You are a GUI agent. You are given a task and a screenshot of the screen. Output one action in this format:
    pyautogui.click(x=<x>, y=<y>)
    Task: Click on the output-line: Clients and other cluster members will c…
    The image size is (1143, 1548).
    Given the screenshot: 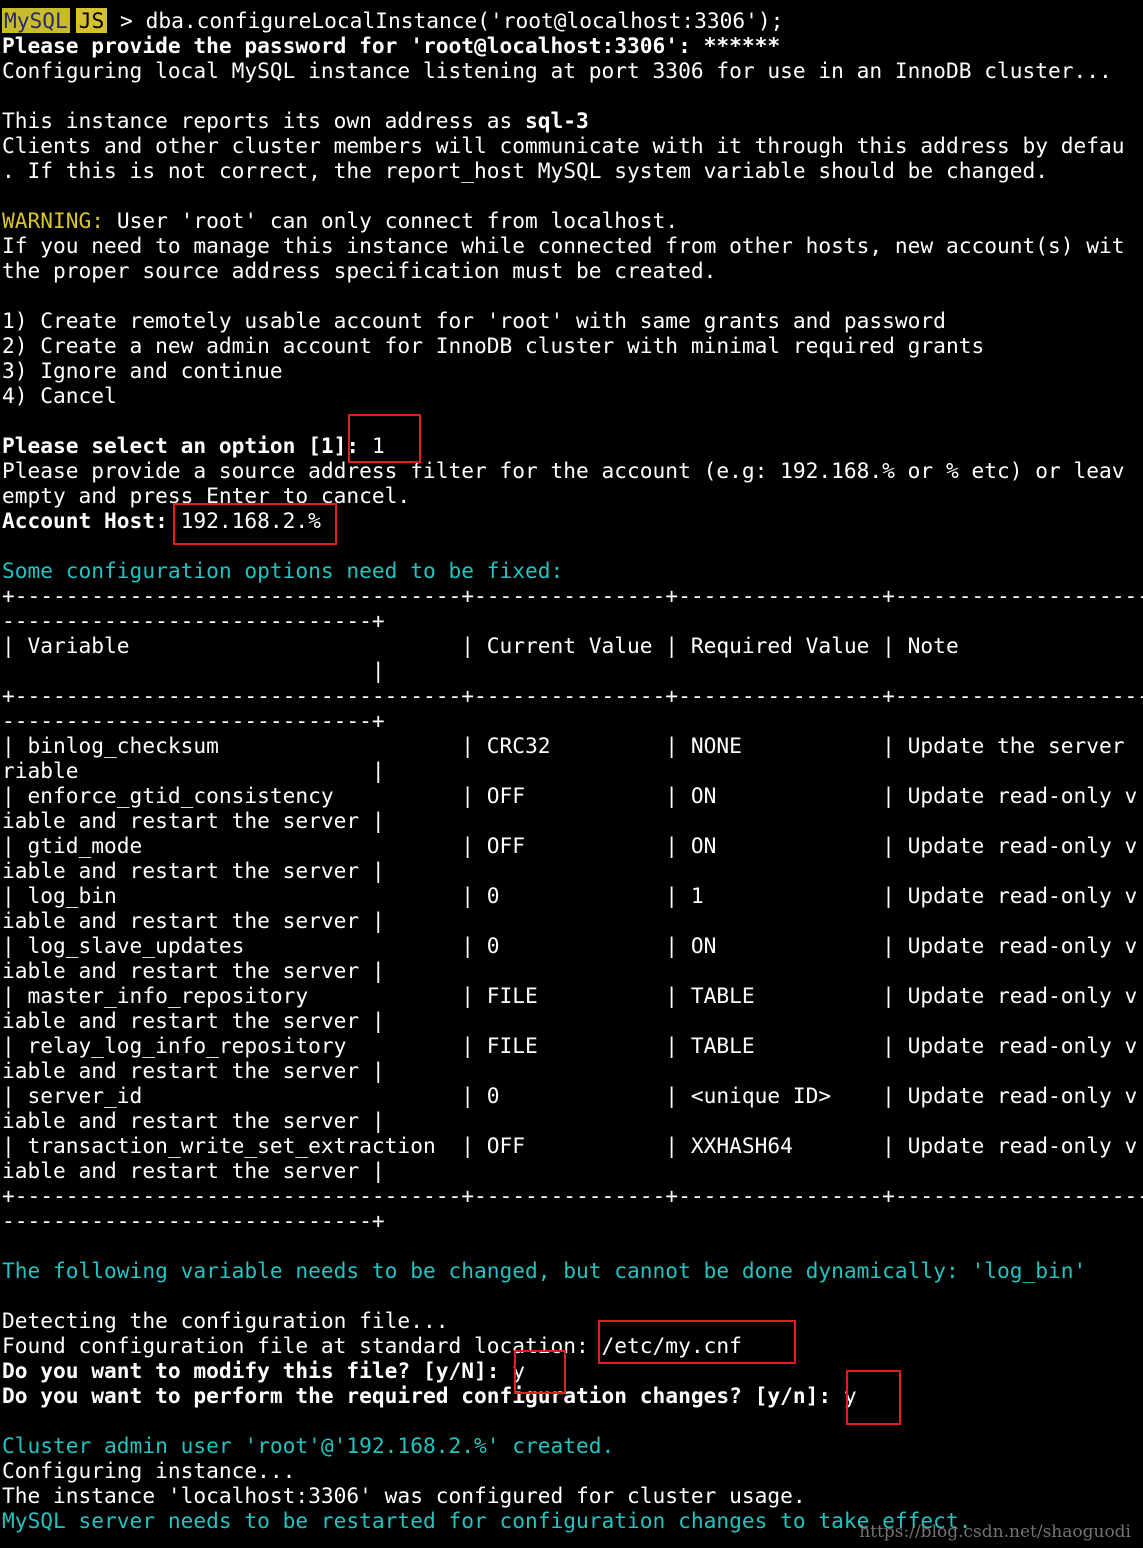 What is the action you would take?
    pyautogui.click(x=563, y=145)
    